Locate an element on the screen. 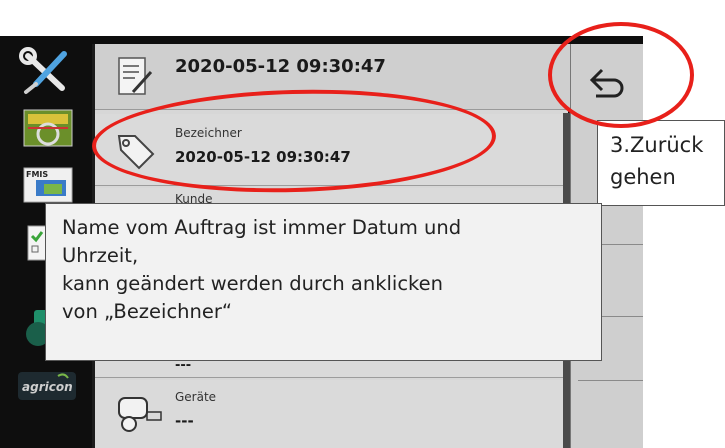 The image size is (725, 448). implement-icon is located at coordinates (140, 414).